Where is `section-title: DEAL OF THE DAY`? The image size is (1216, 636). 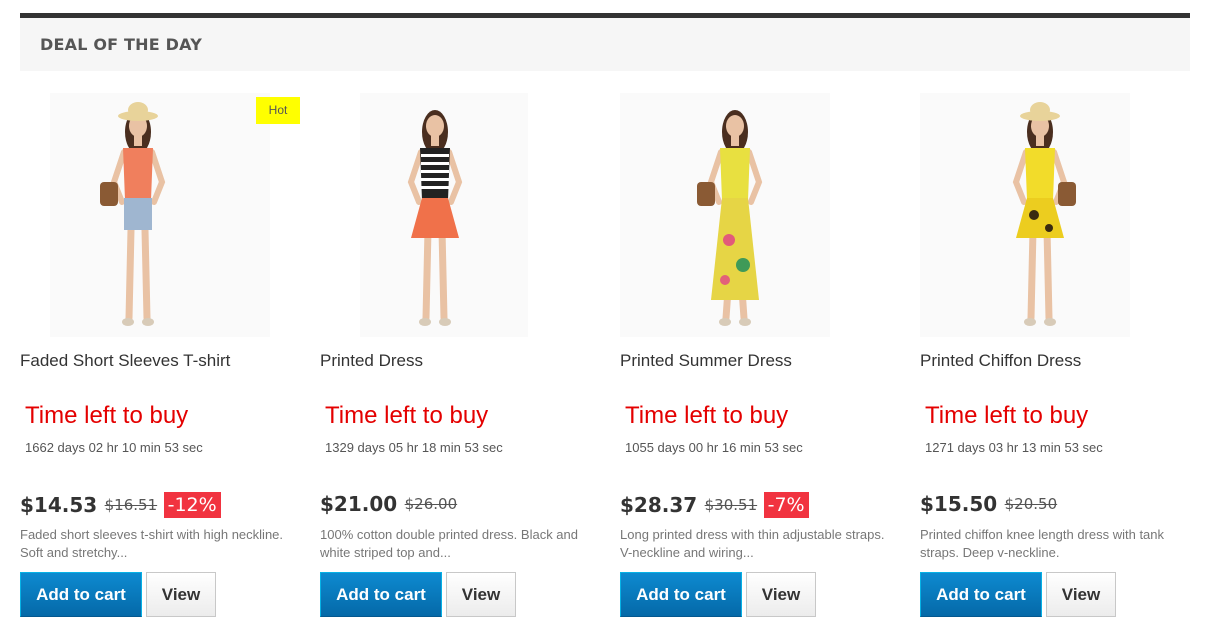 section-title: DEAL OF THE DAY is located at coordinates (121, 44).